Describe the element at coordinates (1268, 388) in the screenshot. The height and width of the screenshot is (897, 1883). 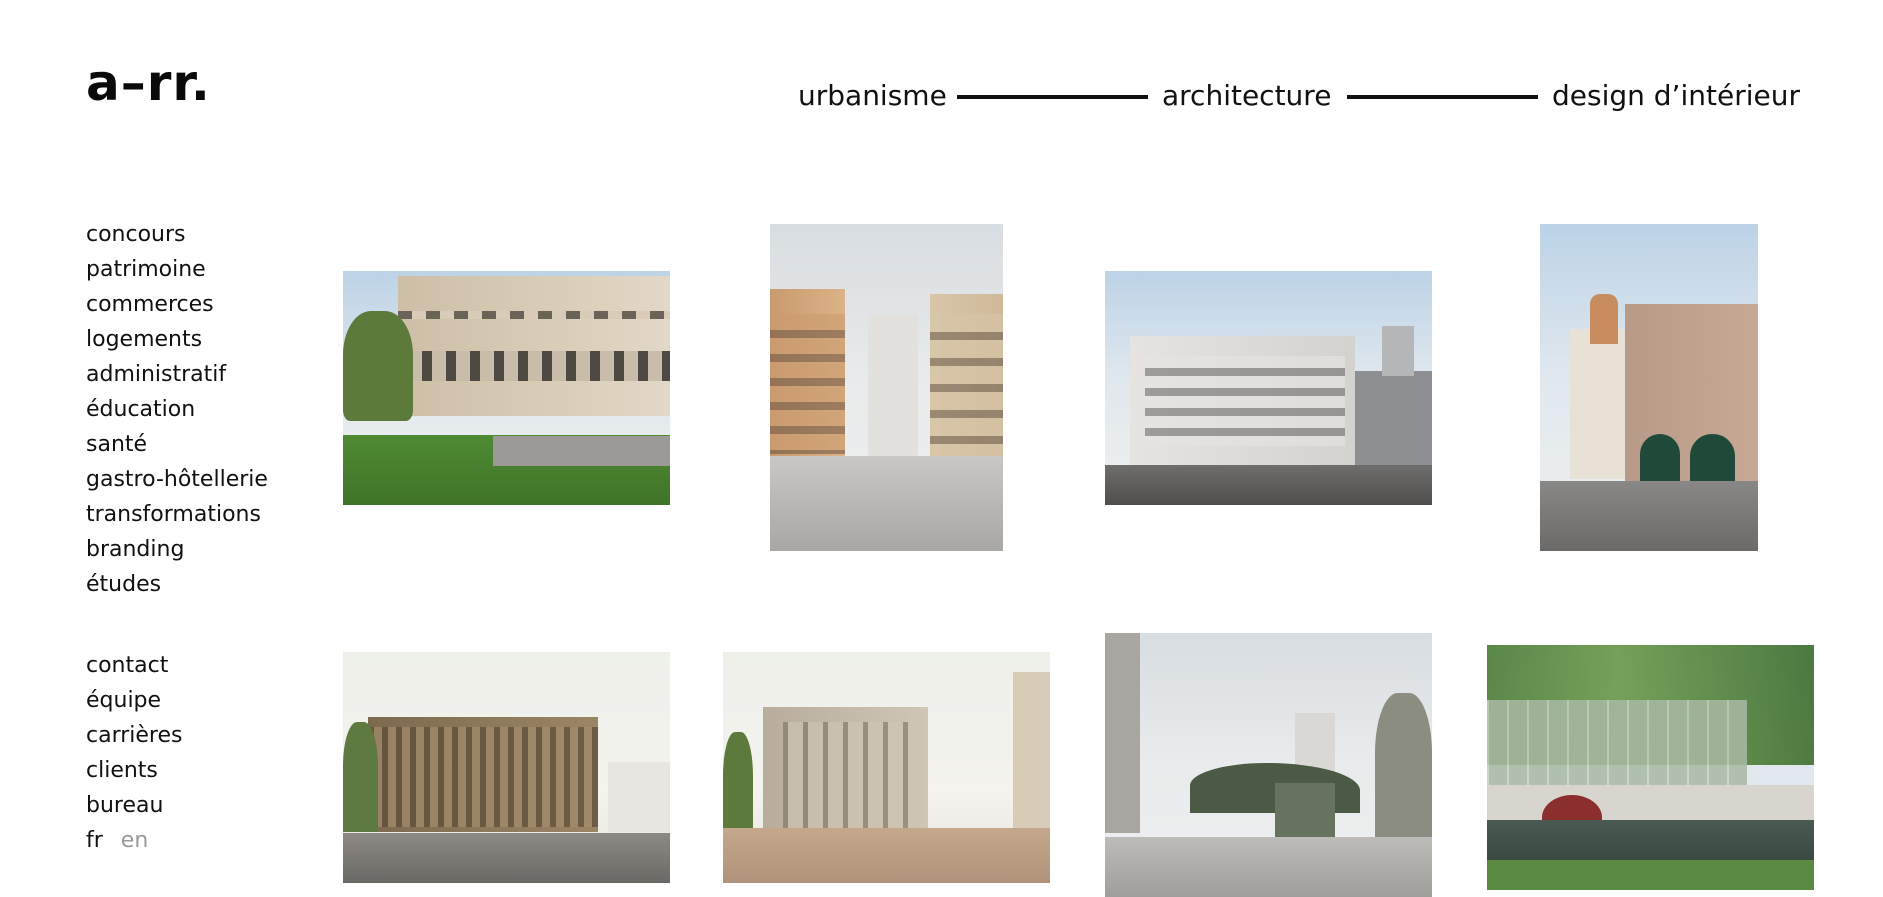
I see `project-thumbnail-office-building` at that location.